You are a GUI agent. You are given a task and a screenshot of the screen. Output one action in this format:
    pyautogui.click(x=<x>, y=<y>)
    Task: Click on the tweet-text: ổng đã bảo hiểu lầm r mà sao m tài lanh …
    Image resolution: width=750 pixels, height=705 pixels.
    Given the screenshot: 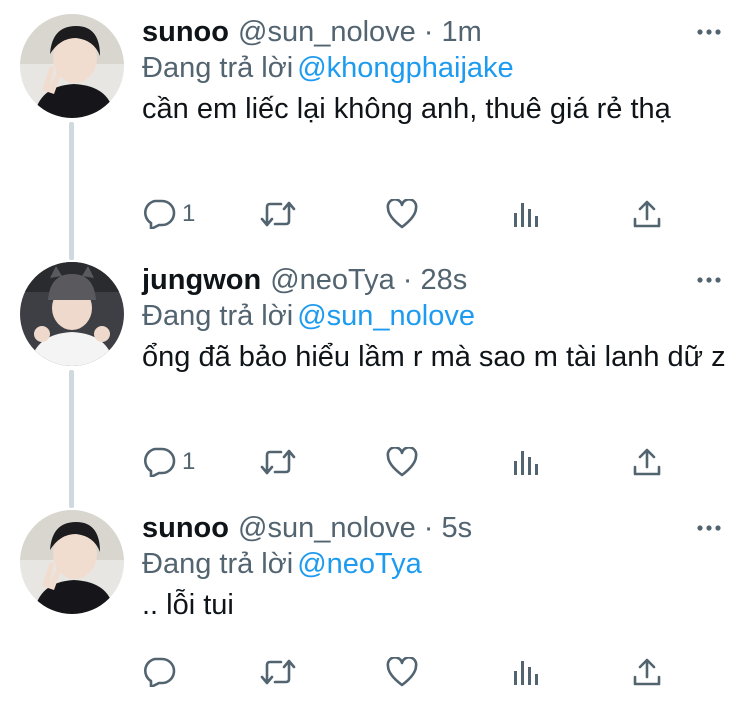 What is the action you would take?
    pyautogui.click(x=434, y=357)
    